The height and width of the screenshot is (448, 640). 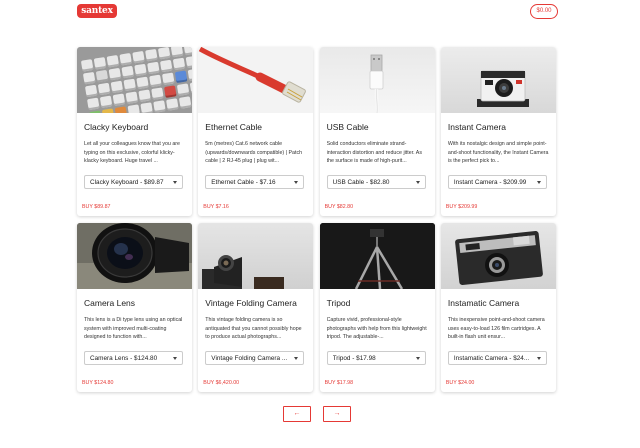 I want to click on variant-select-value: Instant Camera - $209.99, so click(x=490, y=182).